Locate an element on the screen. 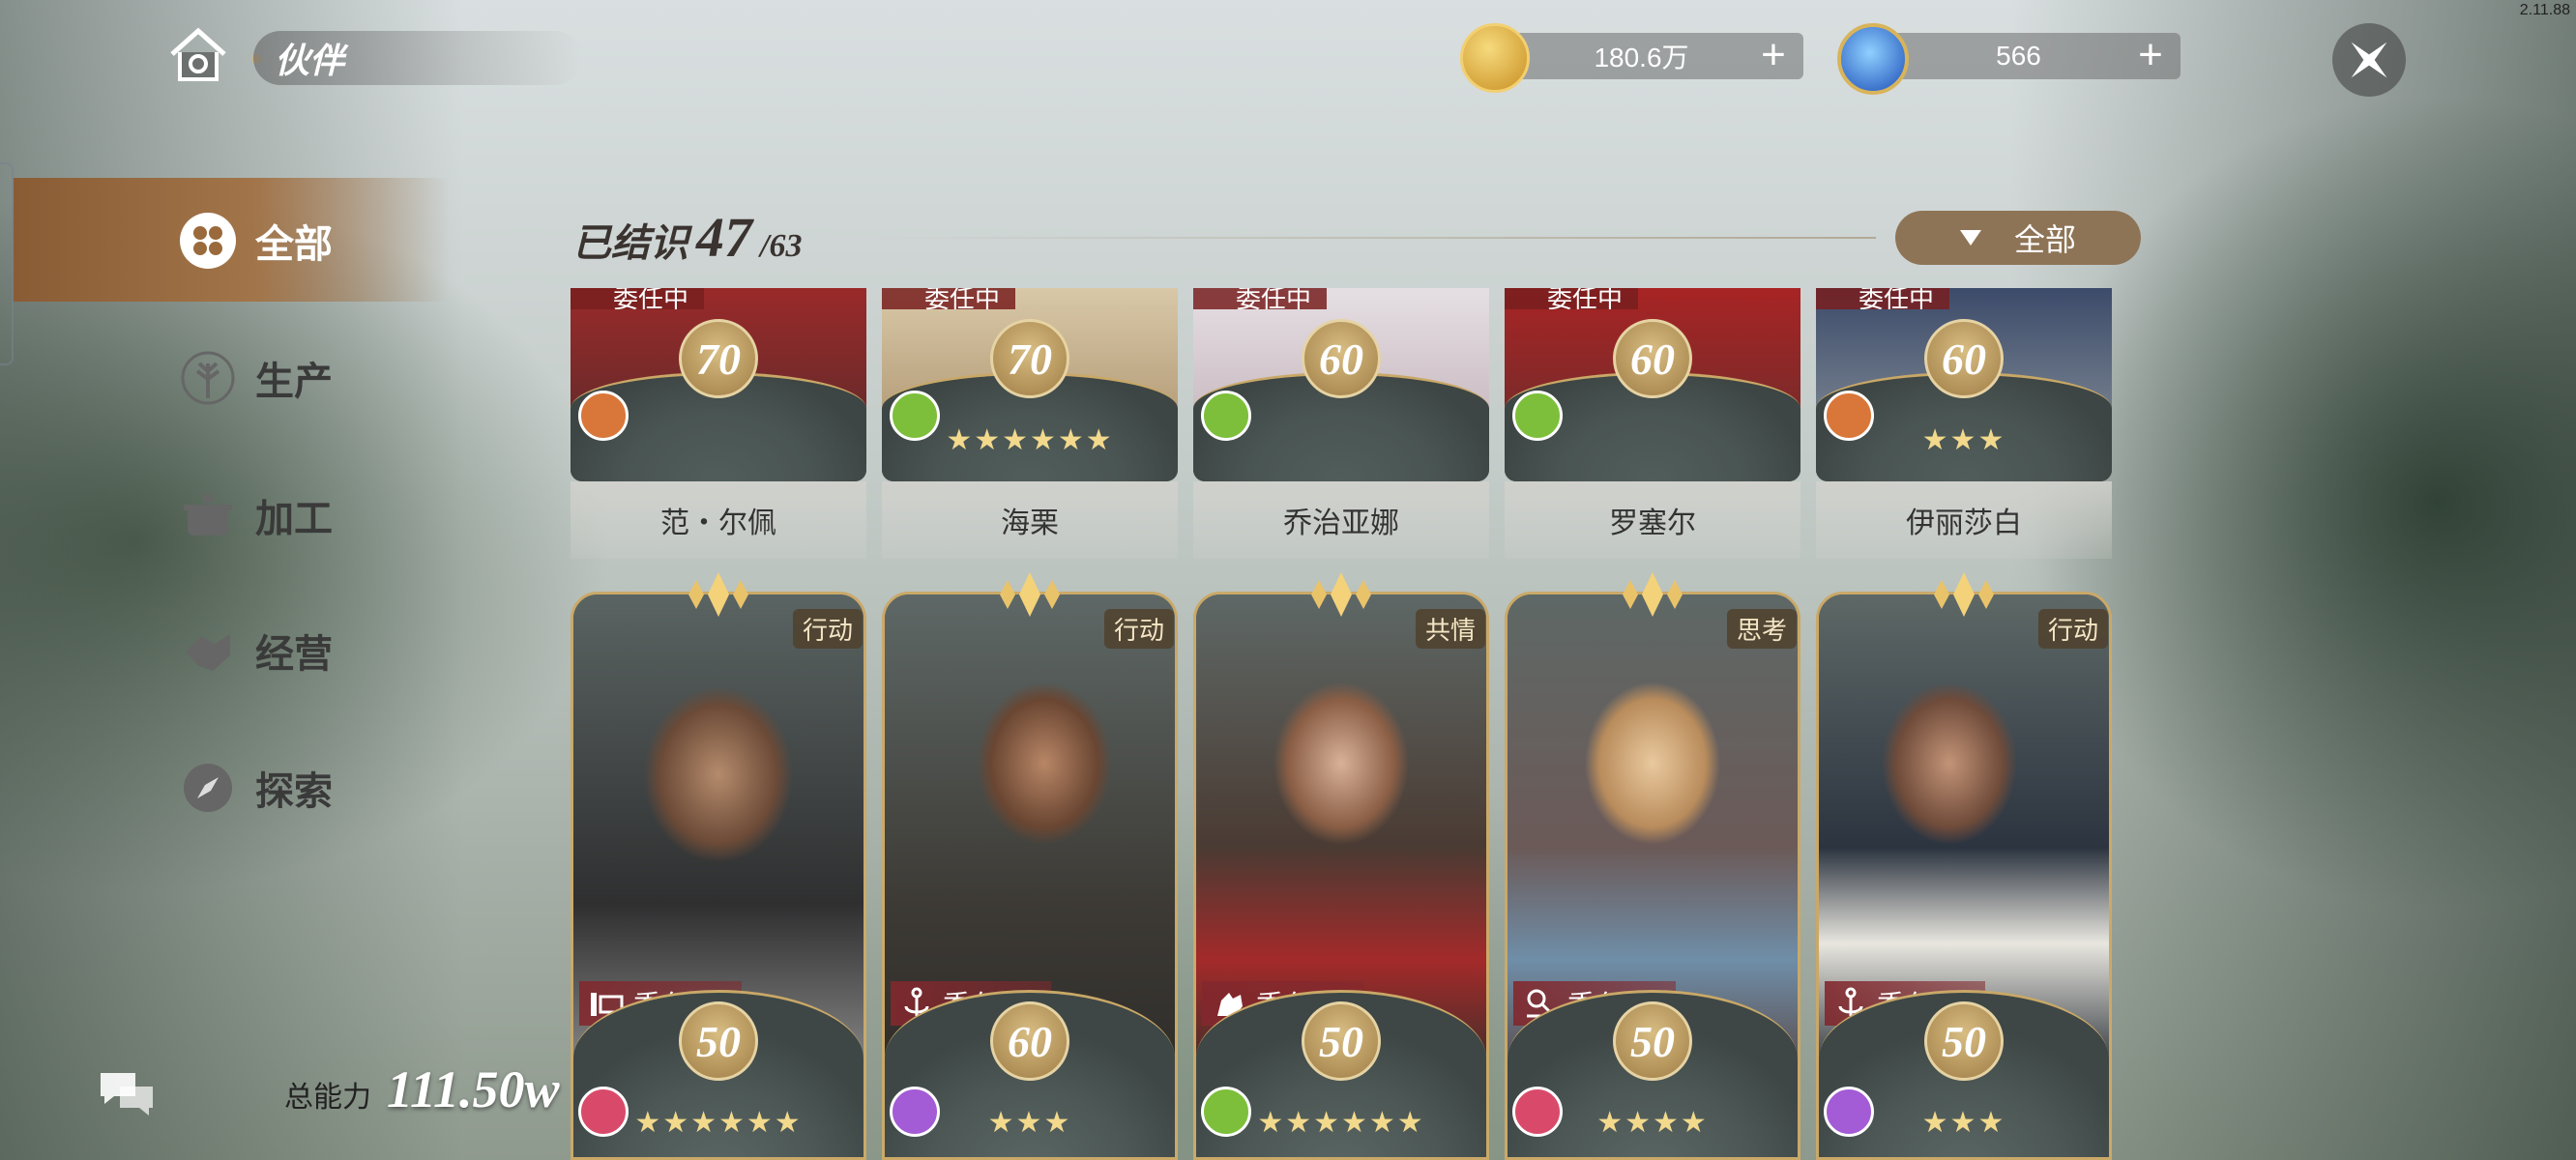 The width and height of the screenshot is (2576, 1160). partner-card: 委任中 思考 50 ★★★★ is located at coordinates (1652, 864).